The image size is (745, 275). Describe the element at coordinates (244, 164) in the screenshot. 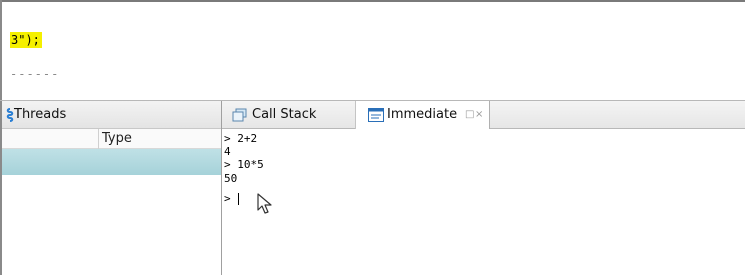

I see `immediate-line: > 10*5` at that location.